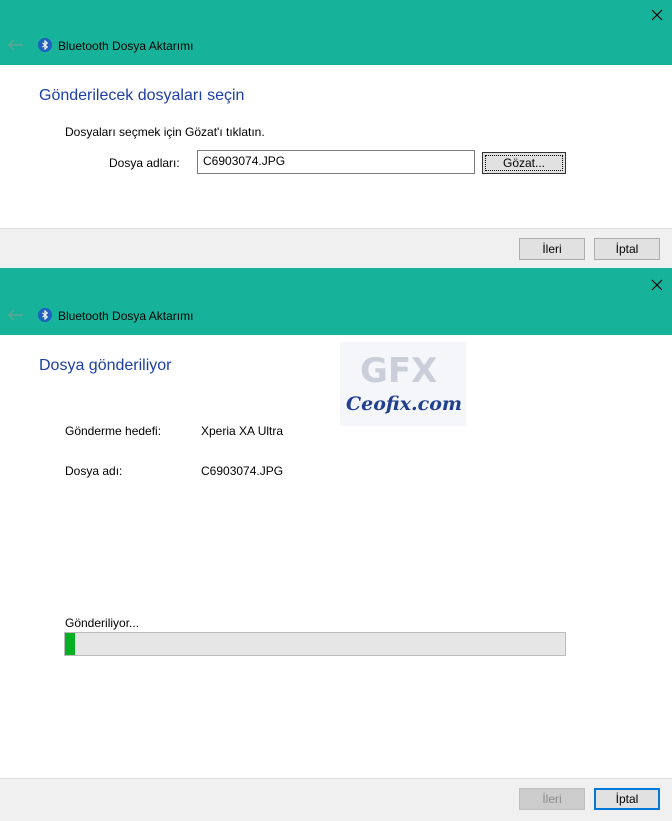 Image resolution: width=672 pixels, height=821 pixels. What do you see at coordinates (142, 95) in the screenshot?
I see `page-heading: Gönderilecek dosyaları seçin` at bounding box center [142, 95].